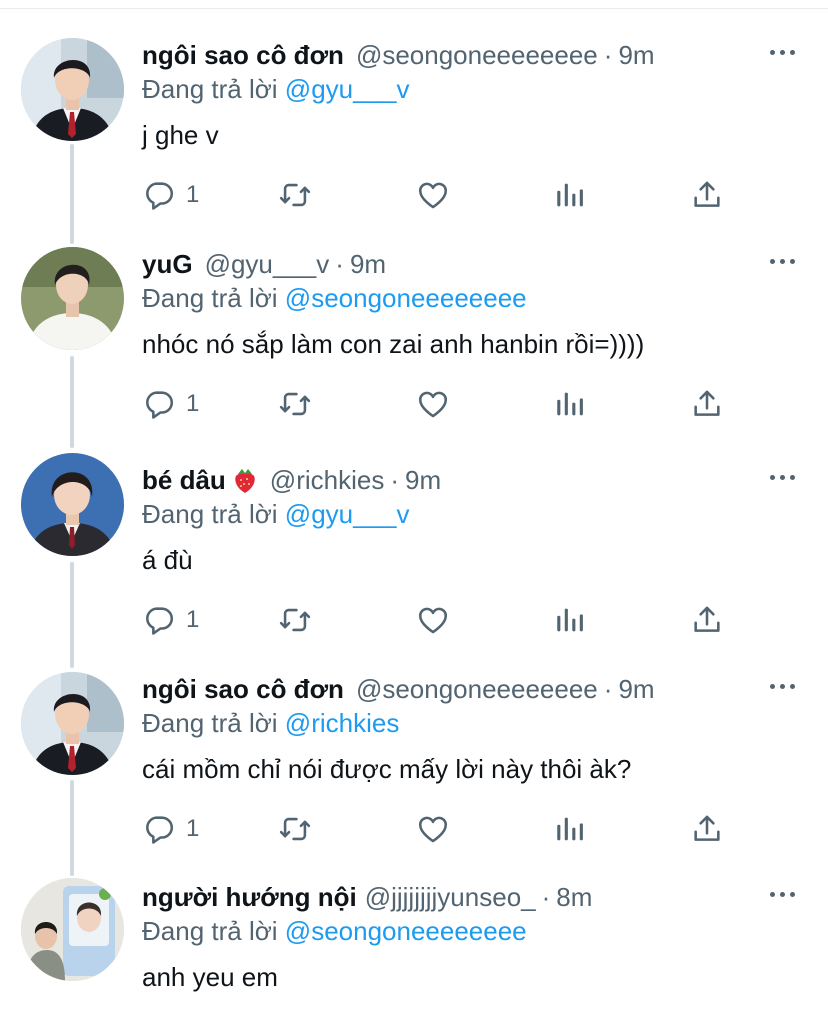  Describe the element at coordinates (245, 480) in the screenshot. I see `strawberry-icon` at that location.